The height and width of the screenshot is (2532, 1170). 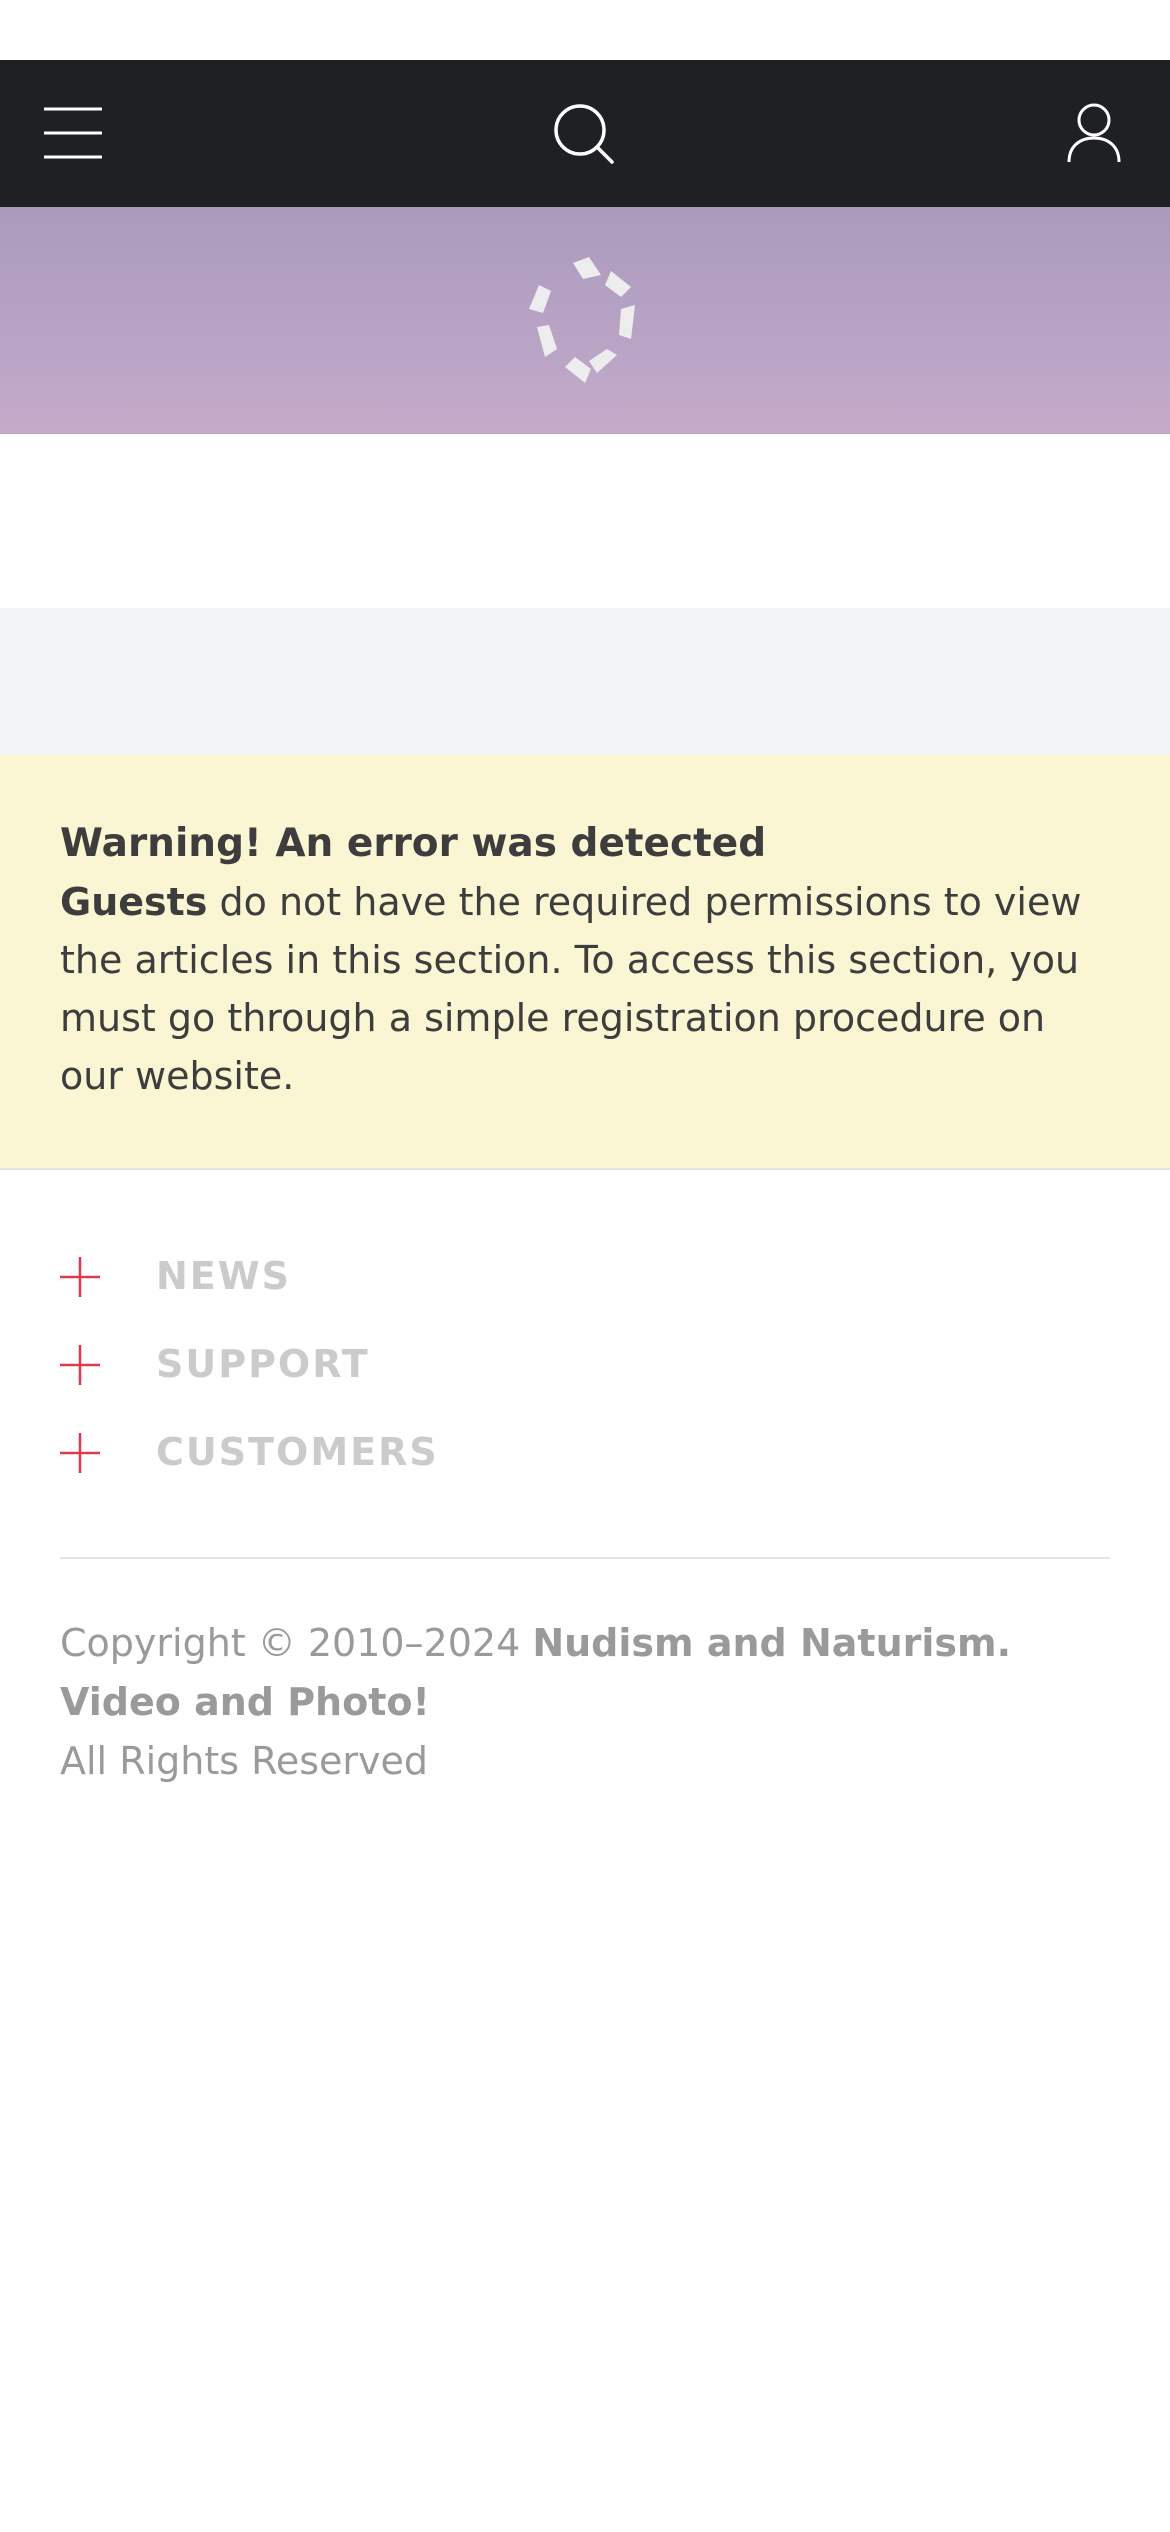 What do you see at coordinates (413, 843) in the screenshot?
I see `alert-title: Warning! An error was detected` at bounding box center [413, 843].